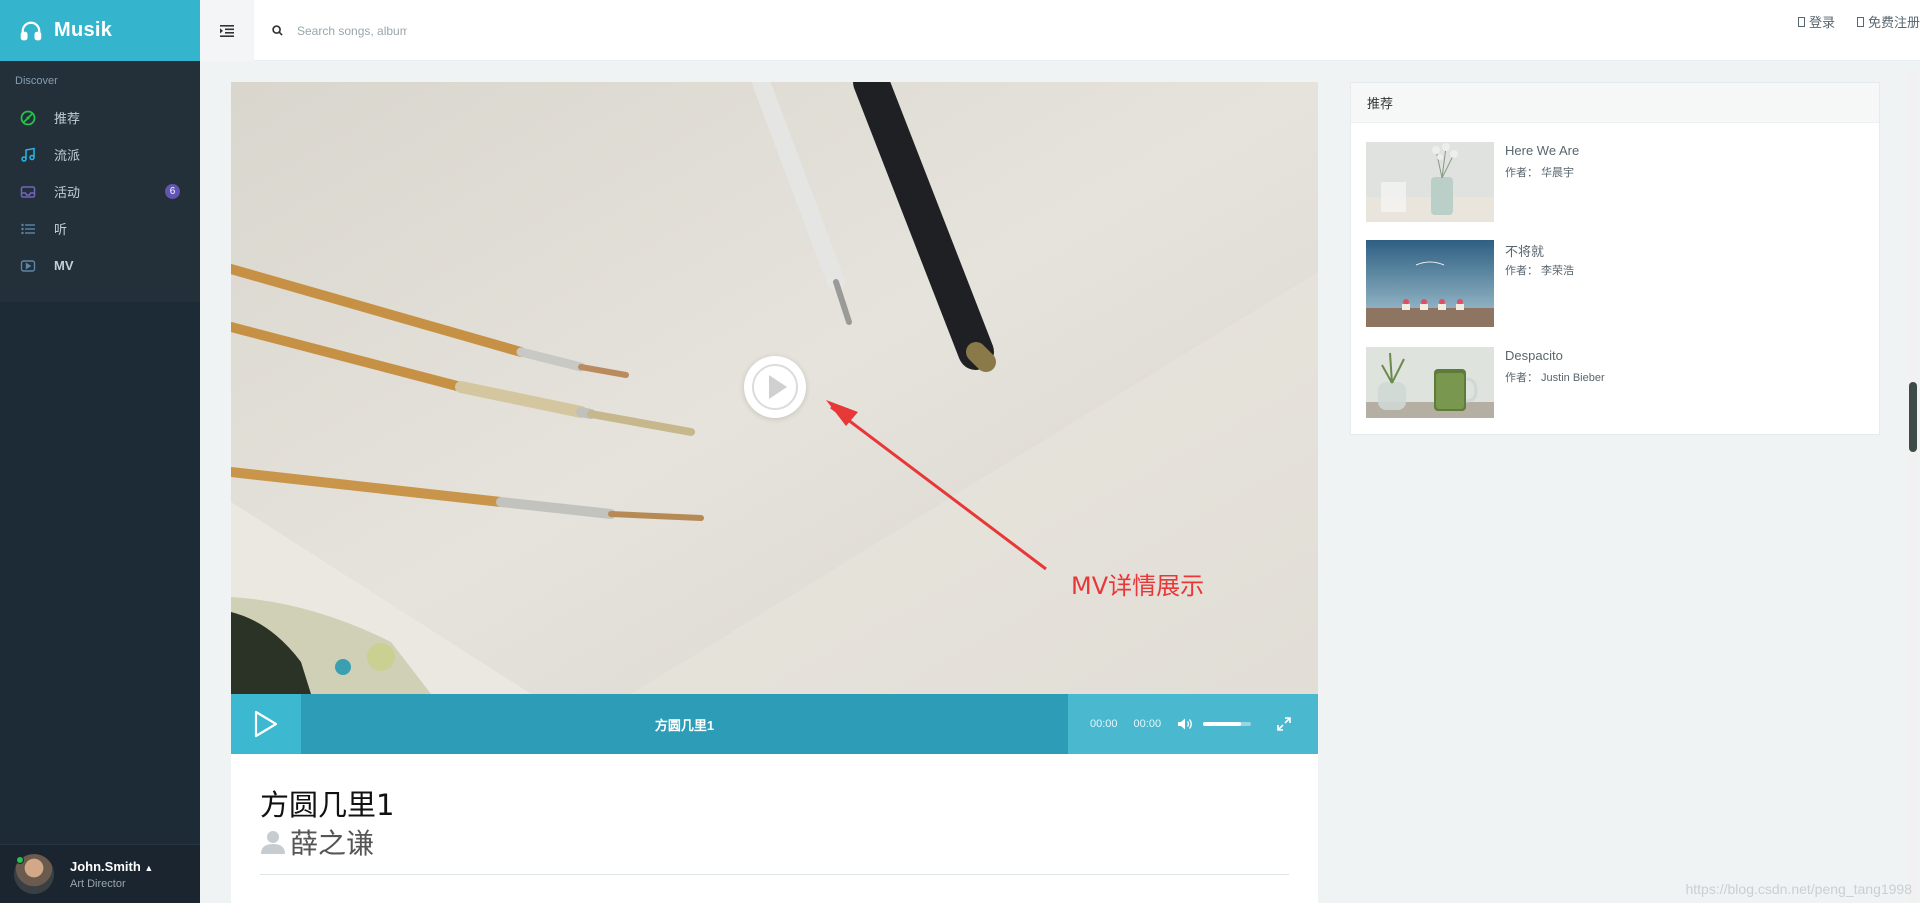 This screenshot has height=903, width=1920. Describe the element at coordinates (61, 229) in the screenshot. I see `sidebar-item-label: 听` at that location.